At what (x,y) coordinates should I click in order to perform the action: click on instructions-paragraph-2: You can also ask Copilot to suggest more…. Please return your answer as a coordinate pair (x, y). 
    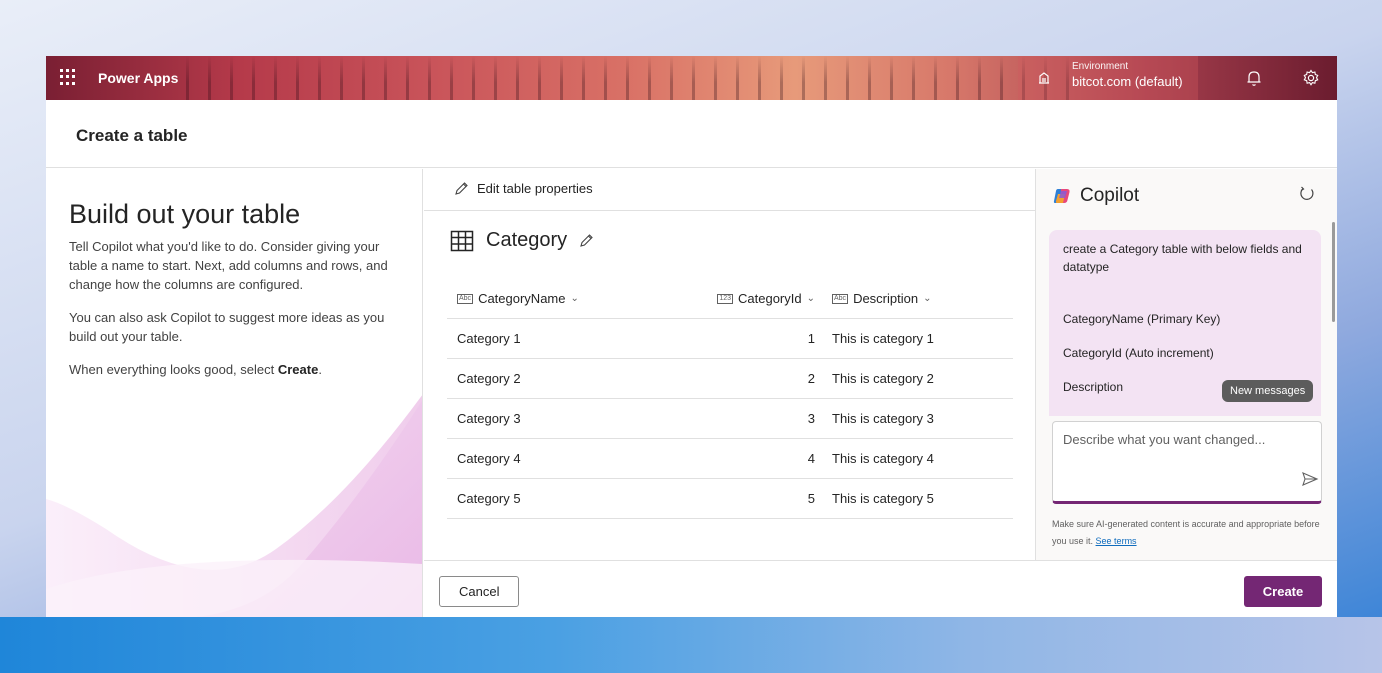
    Looking at the image, I should click on (227, 327).